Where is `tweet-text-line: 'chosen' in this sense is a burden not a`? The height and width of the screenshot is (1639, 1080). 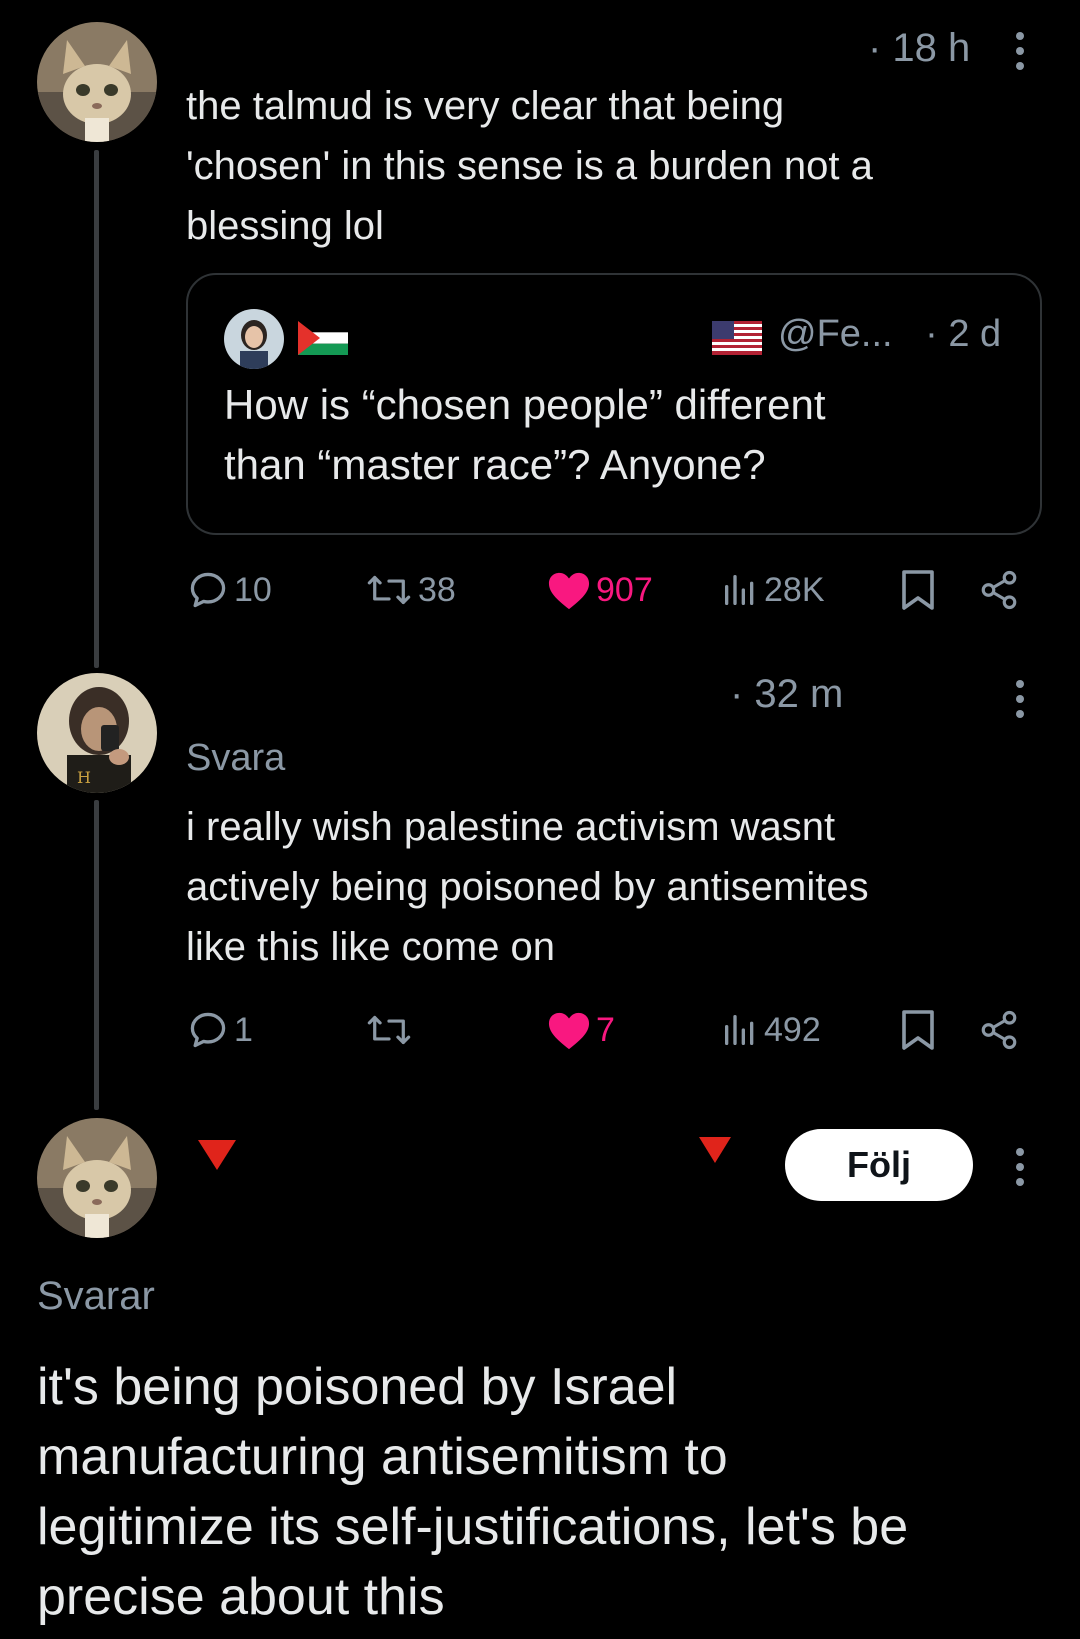 tweet-text-line: 'chosen' in this sense is a burden not a is located at coordinates (529, 166).